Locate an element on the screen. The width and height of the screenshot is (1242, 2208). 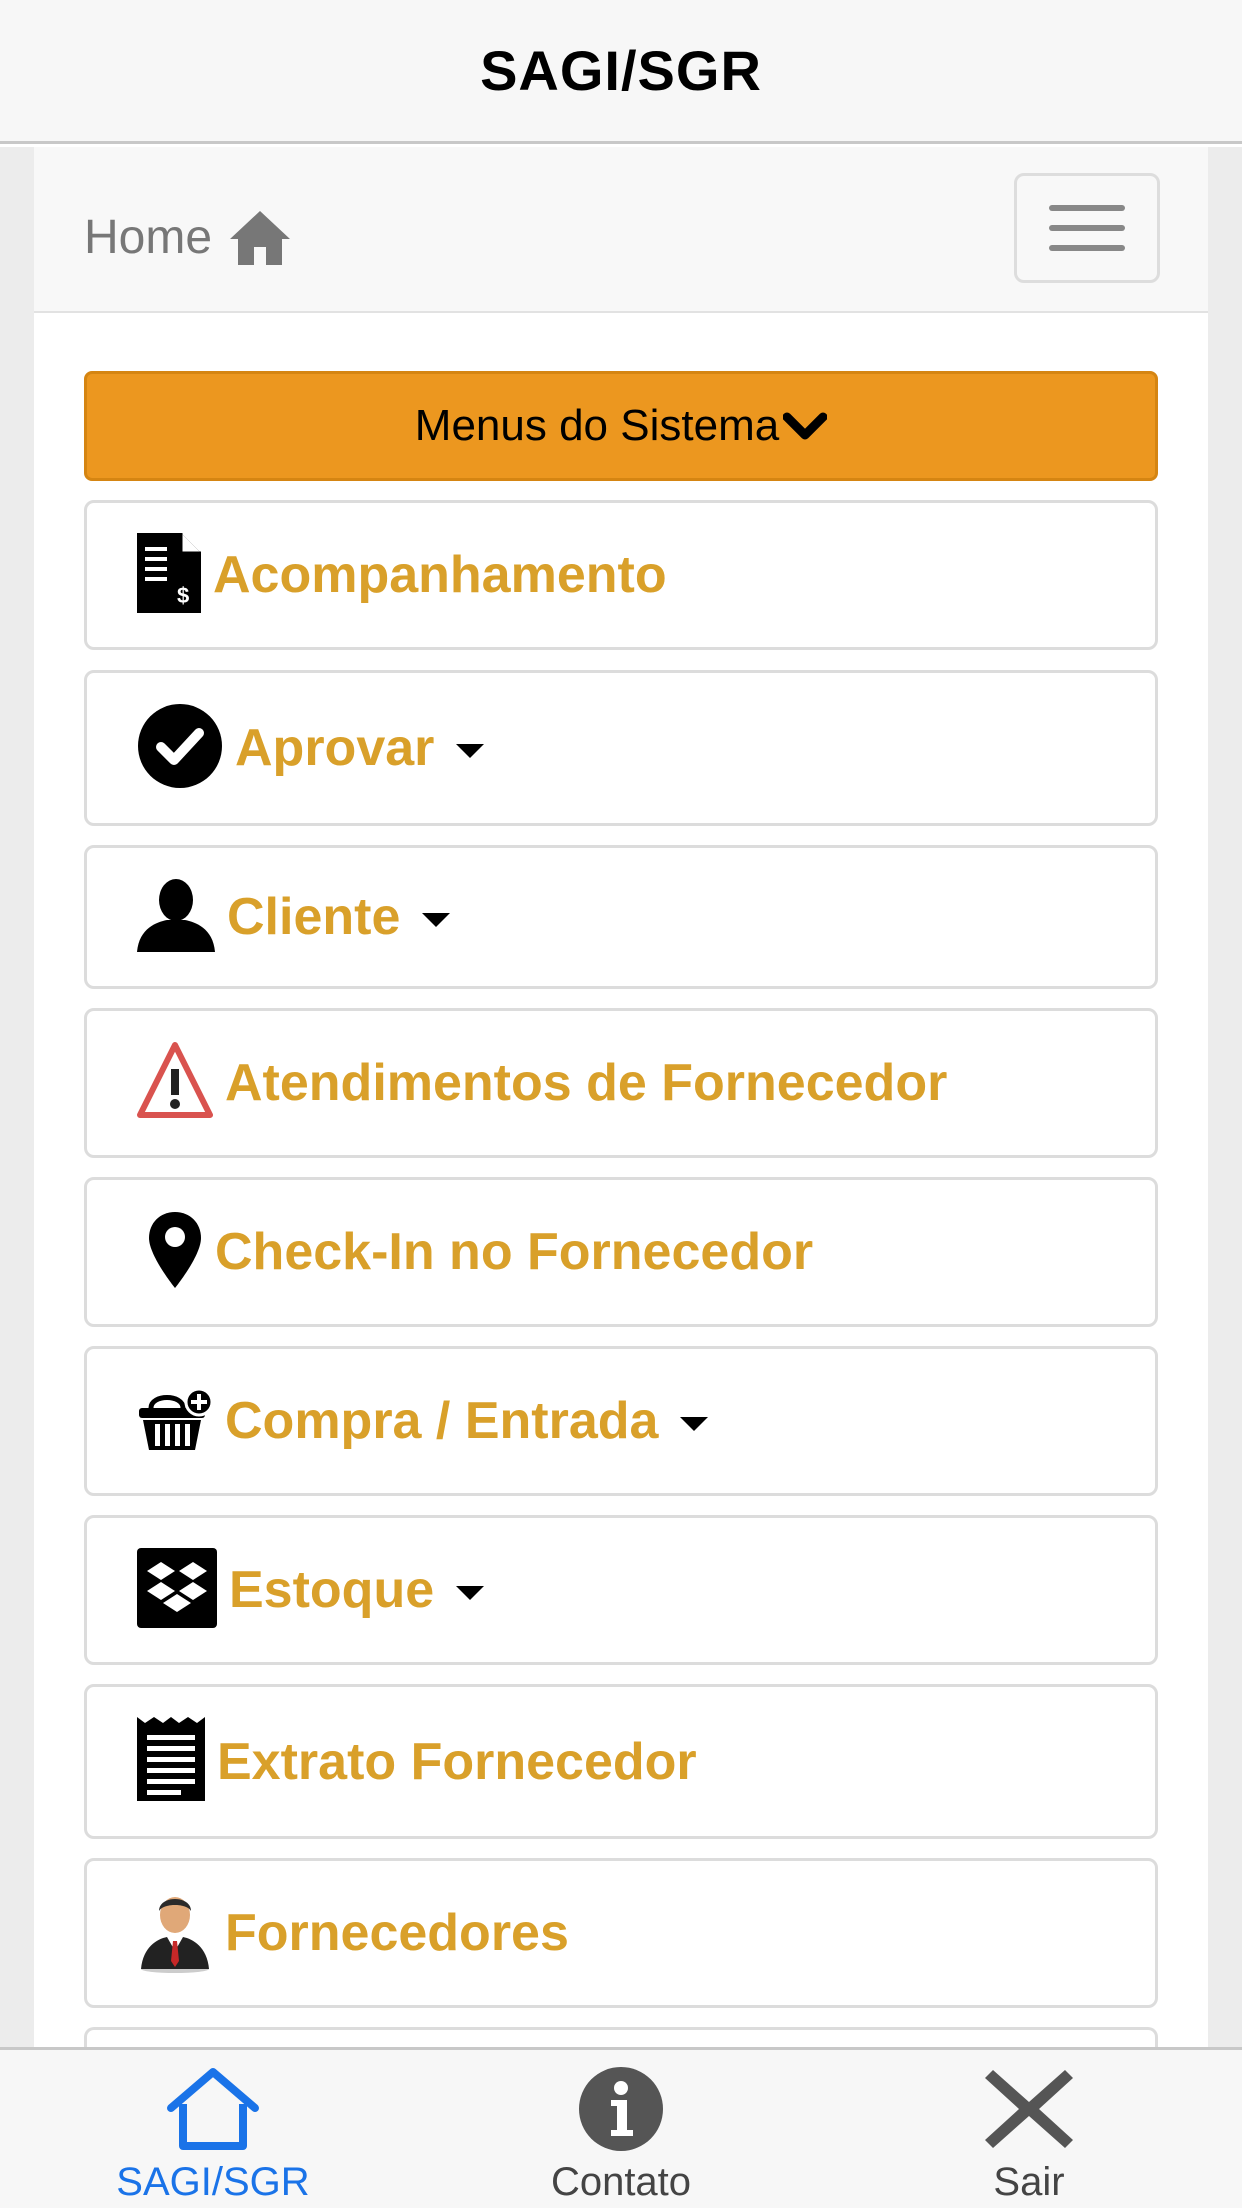
navbar-toggle-button is located at coordinates (1087, 228).